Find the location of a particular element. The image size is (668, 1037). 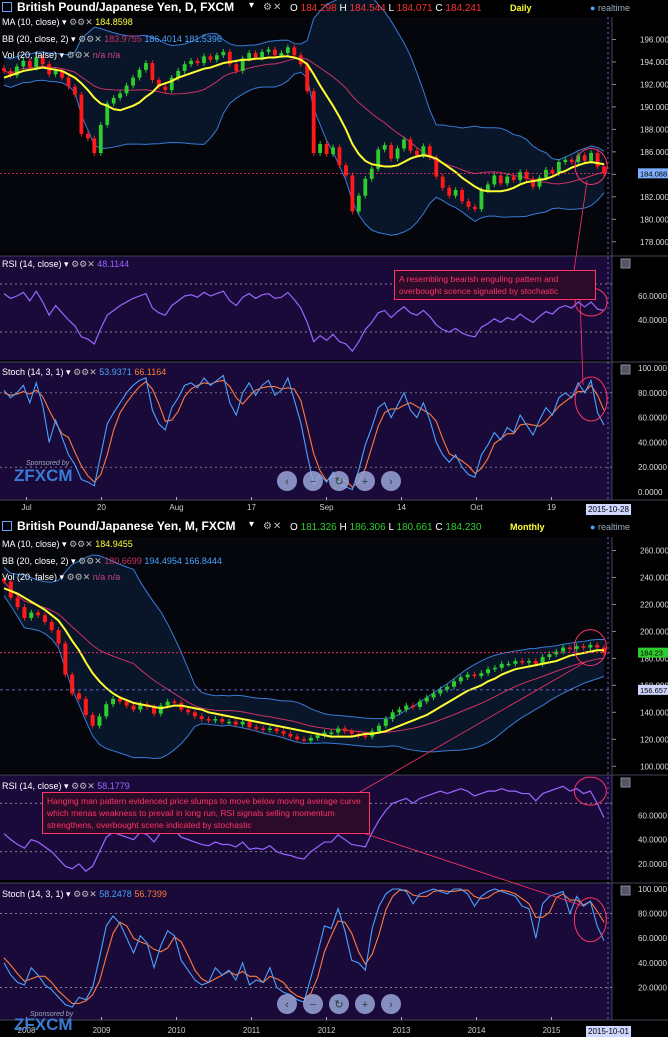

close-value: 184.230 is located at coordinates (463, 527).